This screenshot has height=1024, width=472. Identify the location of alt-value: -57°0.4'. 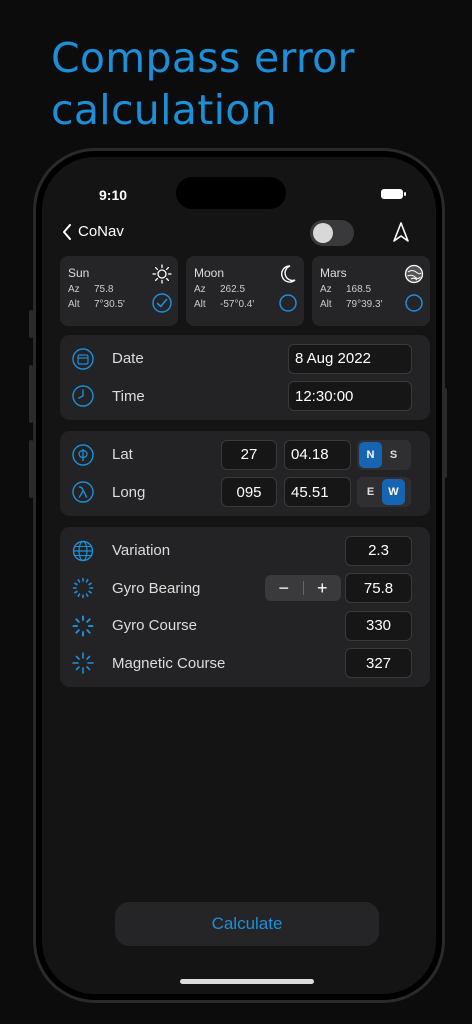
(237, 304).